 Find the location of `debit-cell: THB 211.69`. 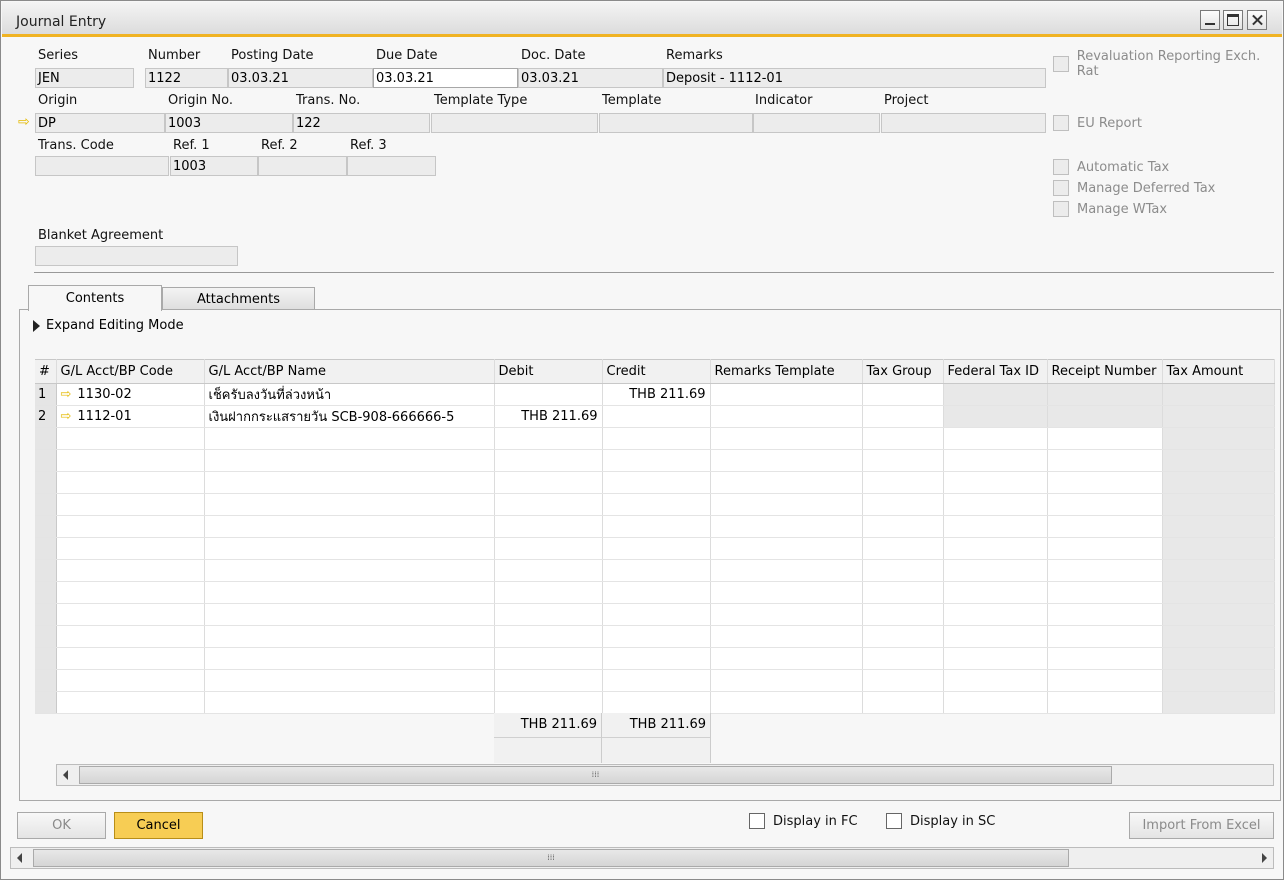

debit-cell: THB 211.69 is located at coordinates (548, 416).